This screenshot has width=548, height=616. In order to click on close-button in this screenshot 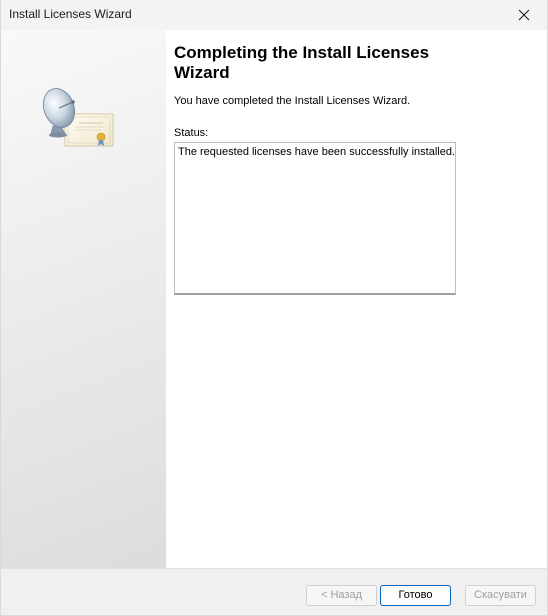, I will do `click(524, 15)`.